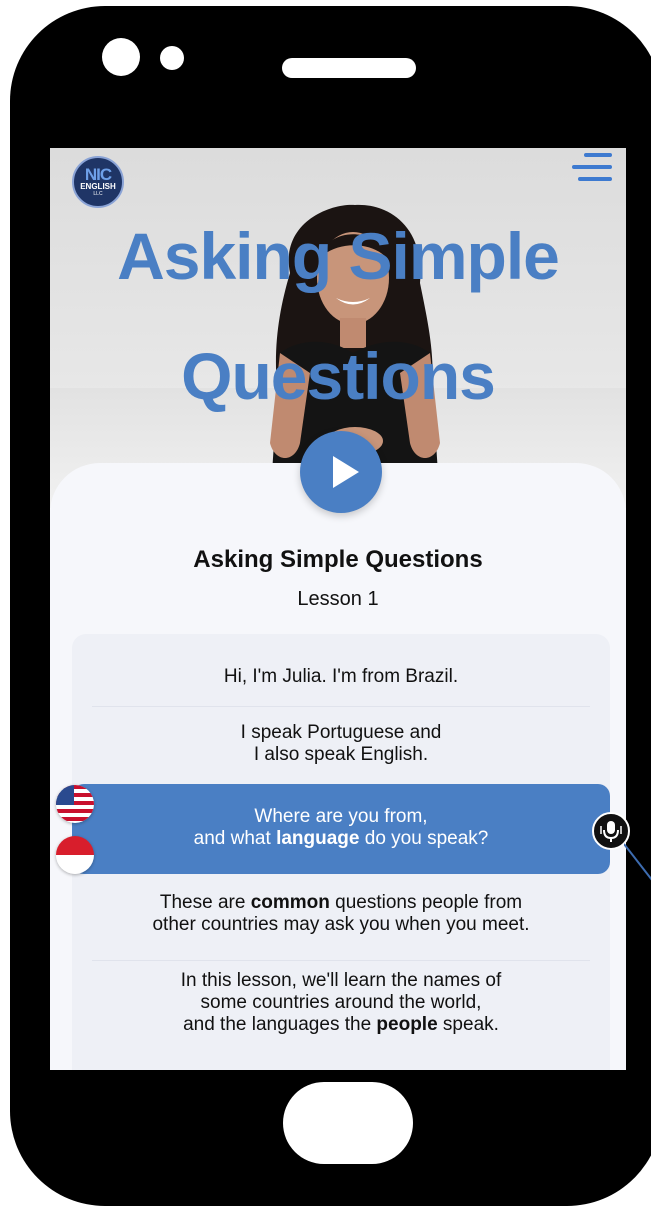  Describe the element at coordinates (205, 902) in the screenshot. I see `transcript-text: These are` at that location.